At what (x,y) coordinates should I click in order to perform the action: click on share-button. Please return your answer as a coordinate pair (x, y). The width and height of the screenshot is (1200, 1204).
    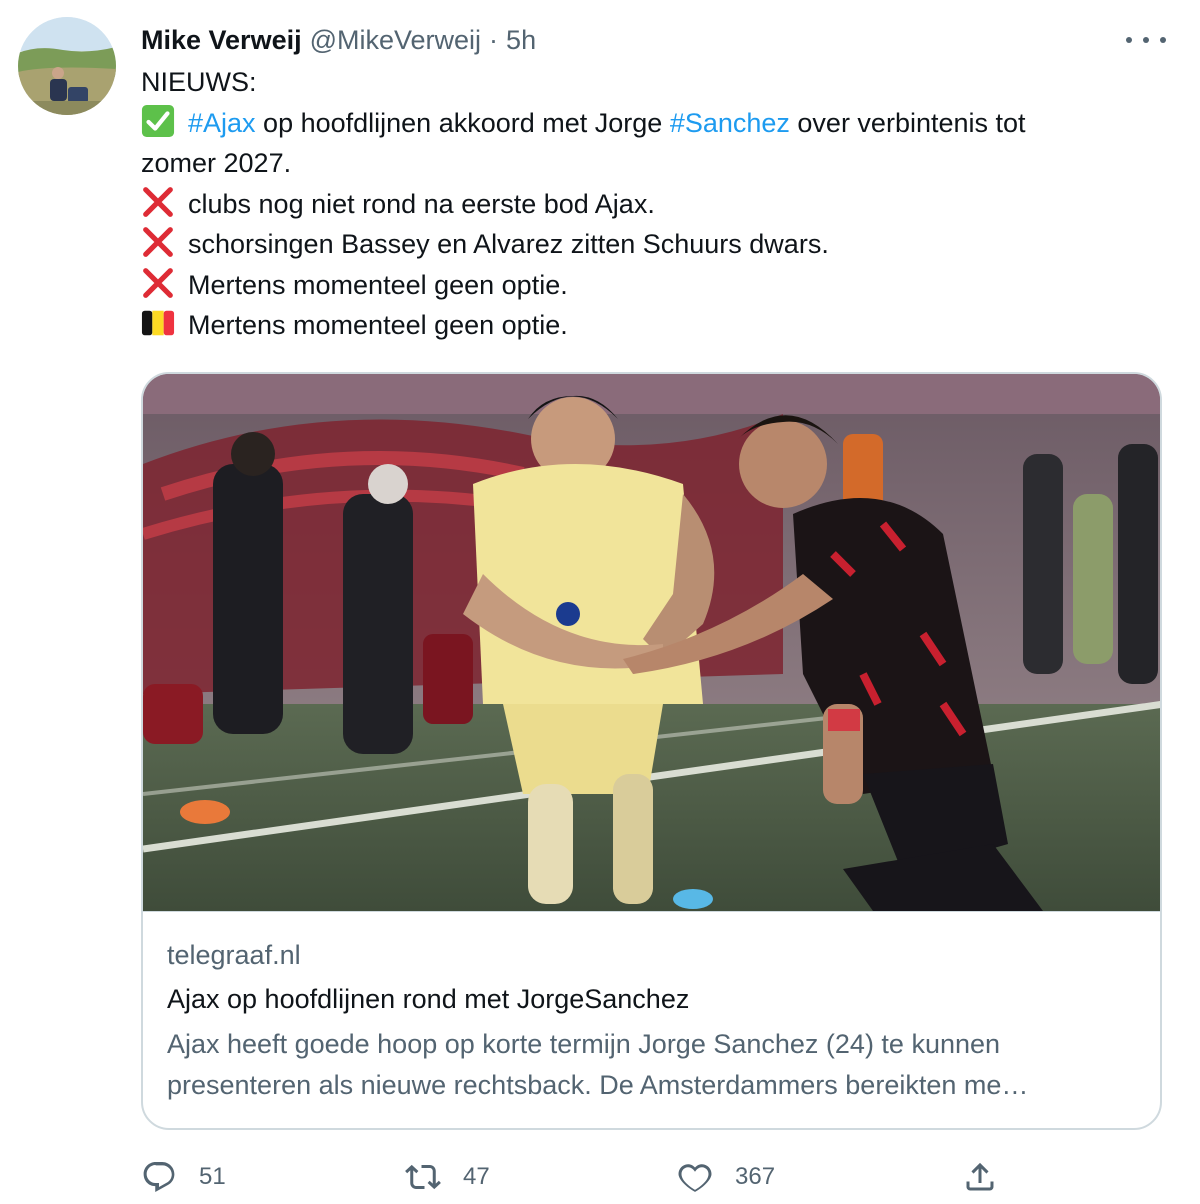
    Looking at the image, I should click on (980, 1177).